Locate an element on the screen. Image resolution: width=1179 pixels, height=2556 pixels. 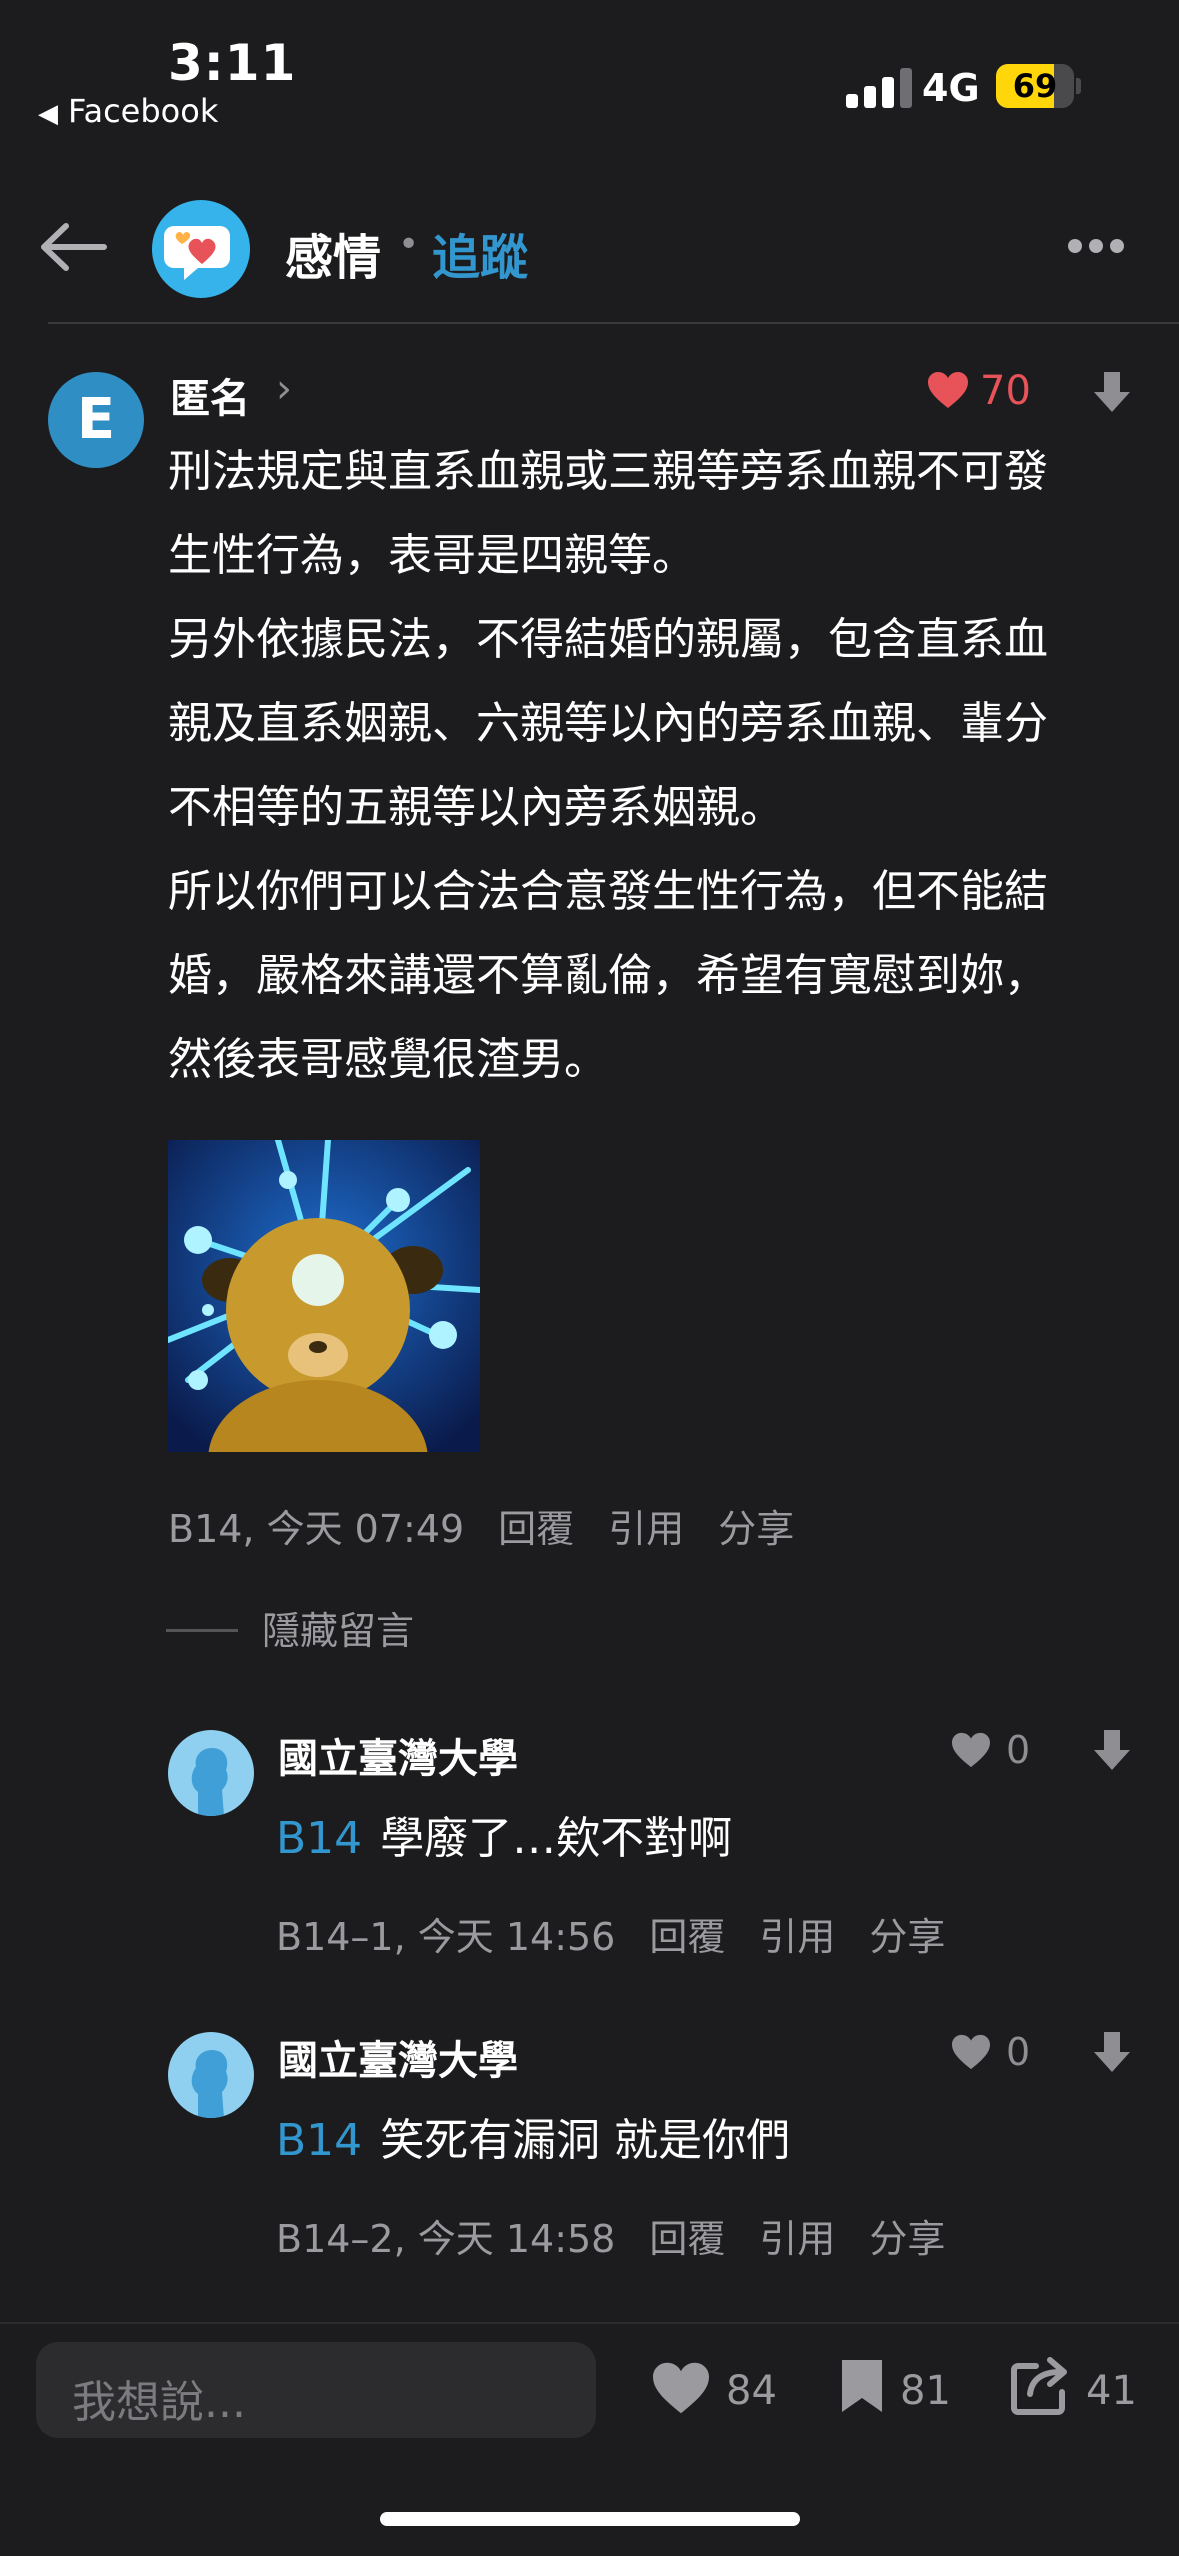
more-icon is located at coordinates (1099, 247).